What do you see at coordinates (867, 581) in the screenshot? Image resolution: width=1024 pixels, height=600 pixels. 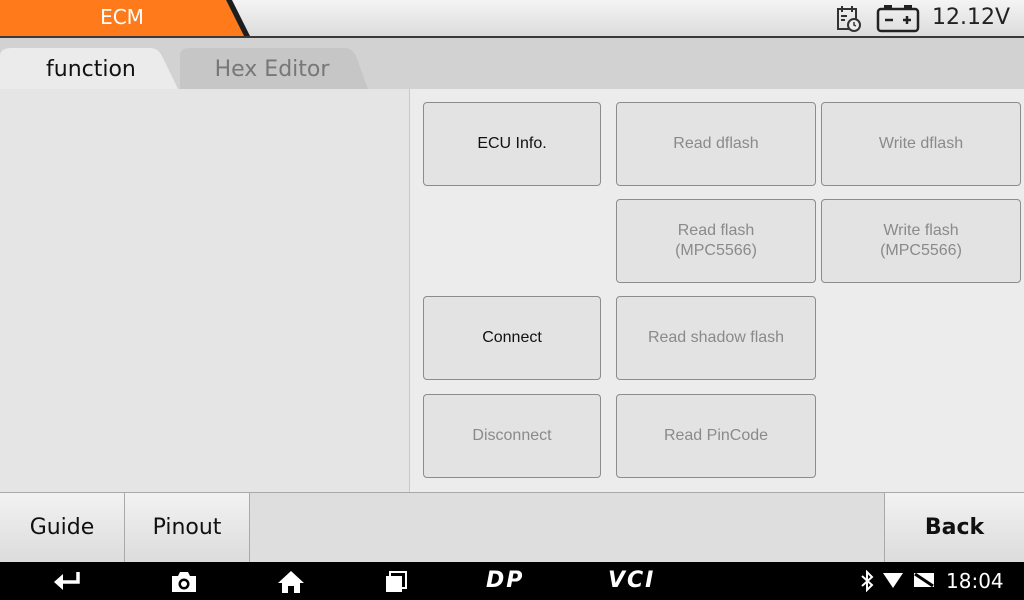 I see `bluetooth-icon` at bounding box center [867, 581].